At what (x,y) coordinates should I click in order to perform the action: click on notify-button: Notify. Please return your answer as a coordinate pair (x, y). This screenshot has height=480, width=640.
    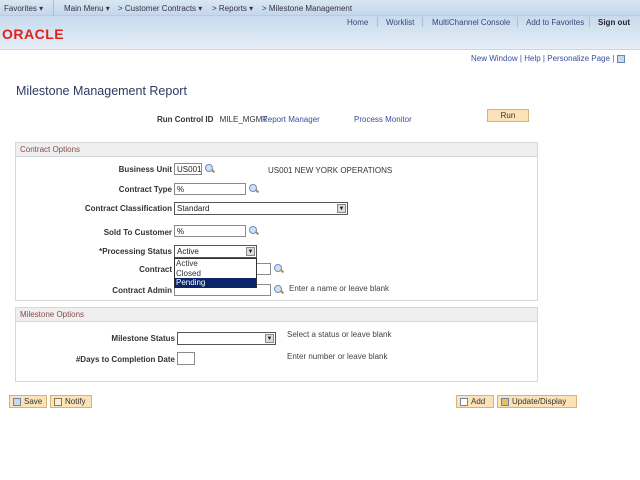
    Looking at the image, I should click on (71, 401).